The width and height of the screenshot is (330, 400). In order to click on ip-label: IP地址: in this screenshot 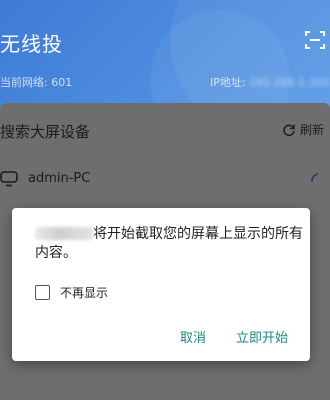, I will do `click(228, 82)`.